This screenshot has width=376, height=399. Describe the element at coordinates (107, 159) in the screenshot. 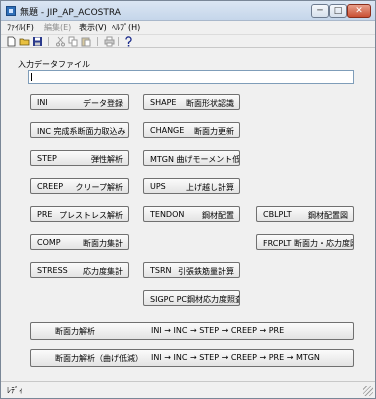

I see `step-desc: 弾性解析` at that location.